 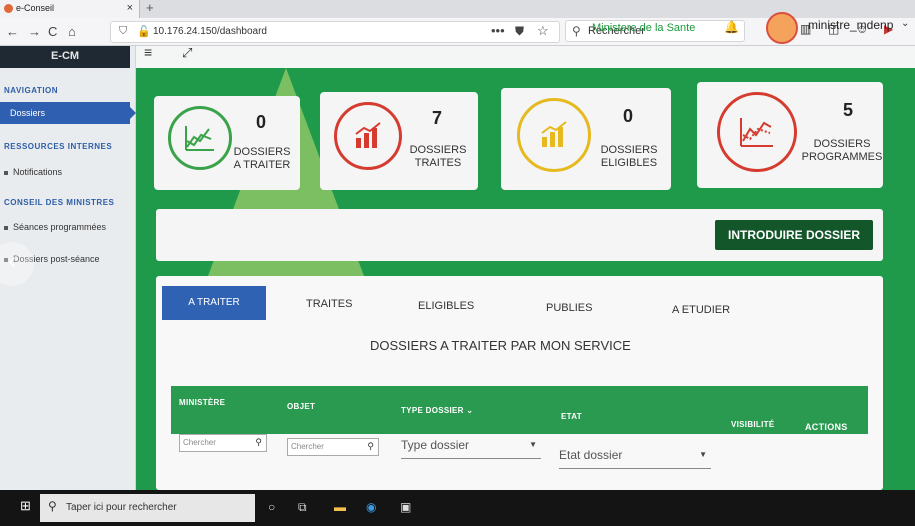 I want to click on ministry-label: Ministere de la Sante, so click(x=644, y=28).